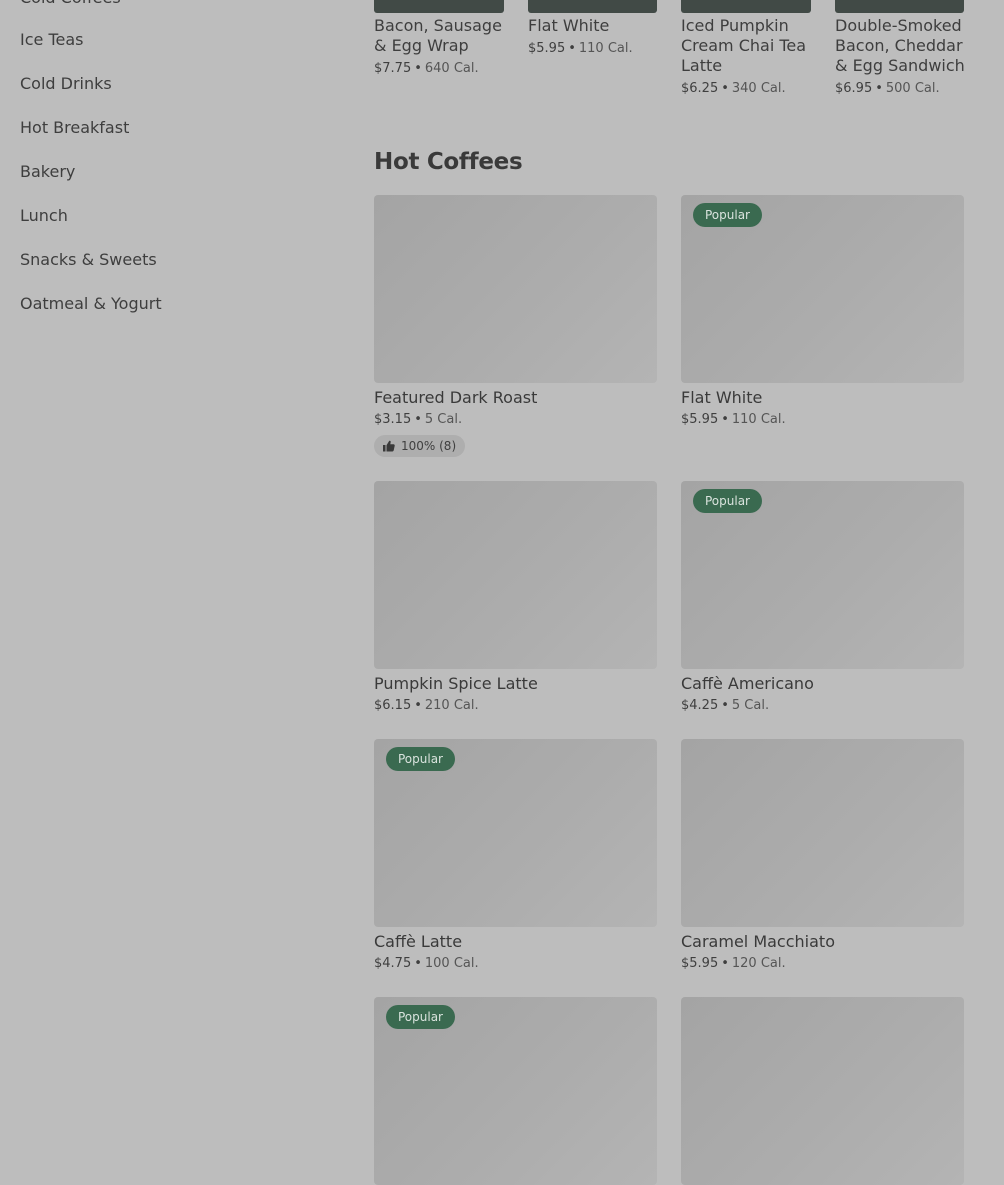  Describe the element at coordinates (393, 419) in the screenshot. I see `price: $3.15` at that location.